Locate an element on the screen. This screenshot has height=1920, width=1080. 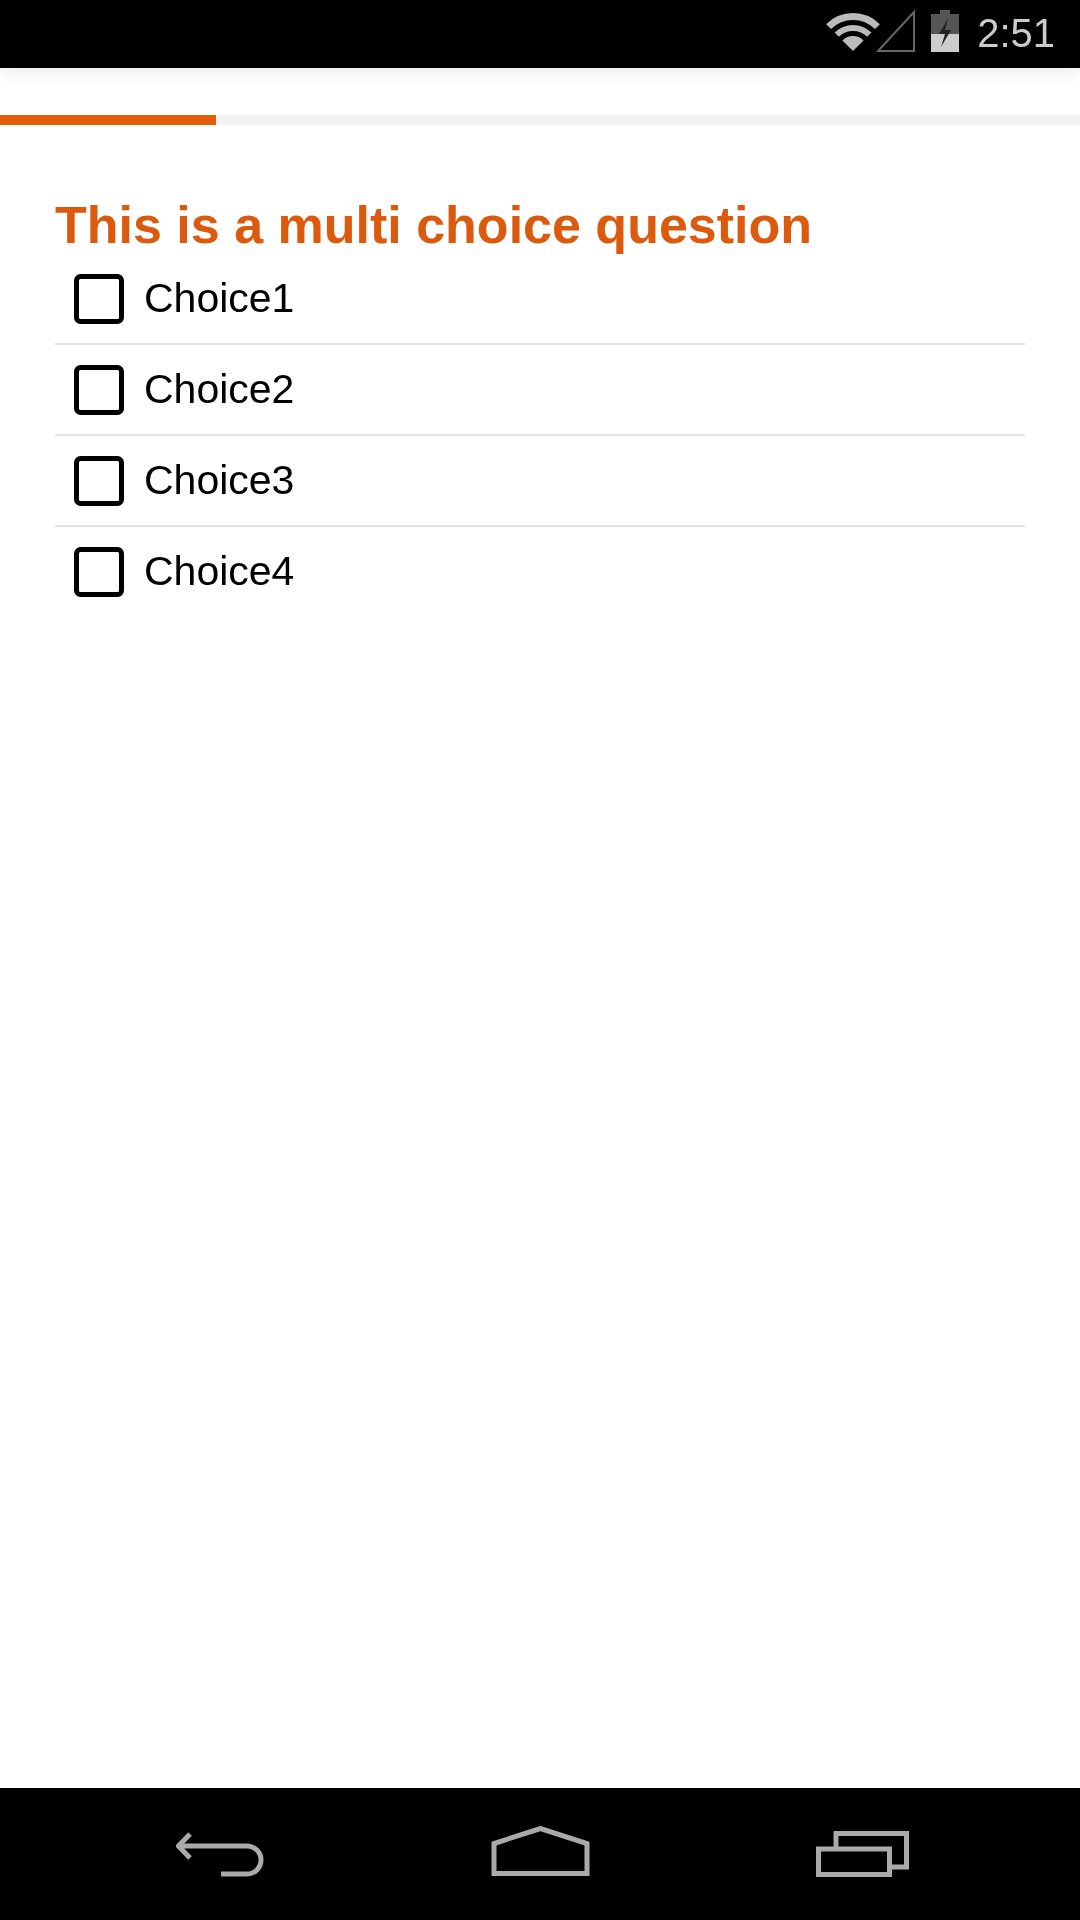
recent-apps-icon is located at coordinates (862, 1854).